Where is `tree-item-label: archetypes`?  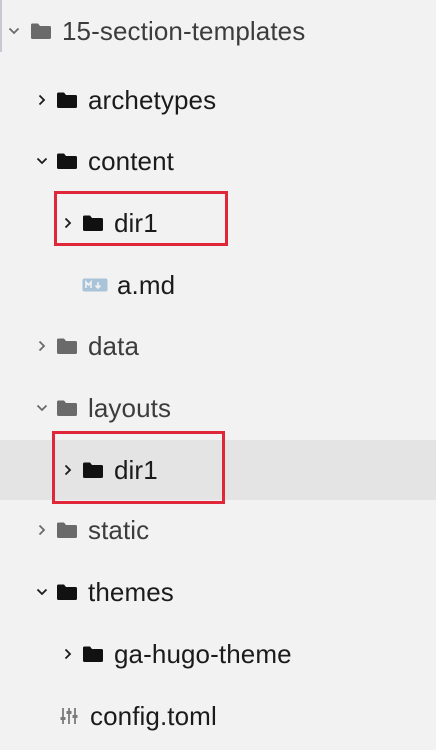
tree-item-label: archetypes is located at coordinates (152, 99).